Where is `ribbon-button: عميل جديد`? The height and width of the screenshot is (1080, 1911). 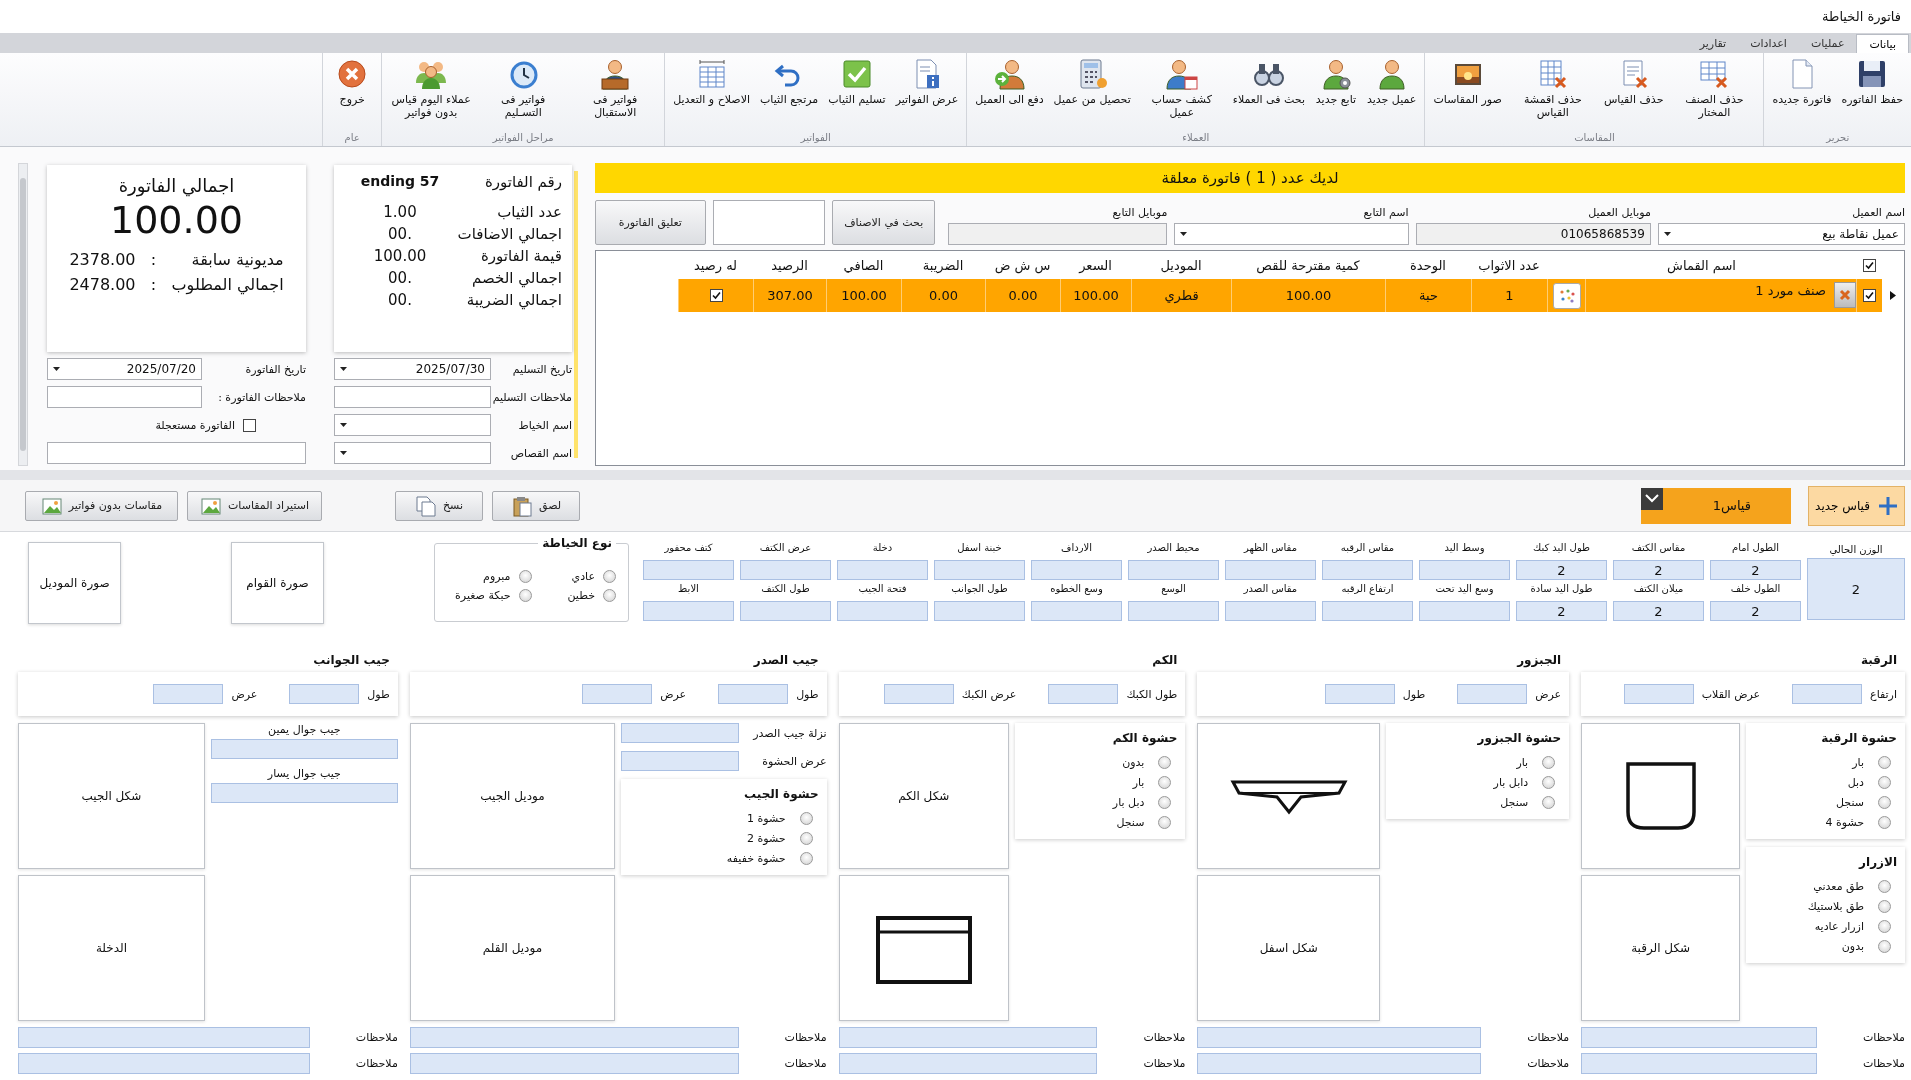 ribbon-button: عميل جديد is located at coordinates (1391, 82).